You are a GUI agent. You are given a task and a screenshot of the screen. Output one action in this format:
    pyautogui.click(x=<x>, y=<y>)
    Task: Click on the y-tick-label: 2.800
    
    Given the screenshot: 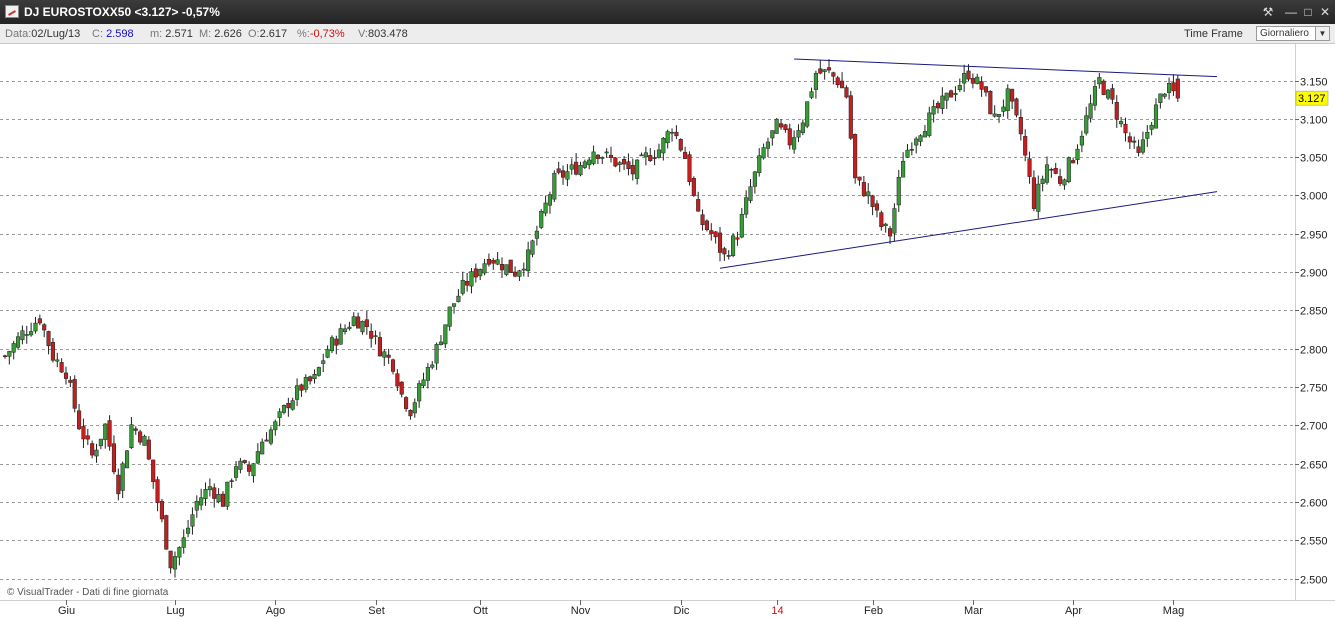 What is the action you would take?
    pyautogui.click(x=1314, y=351)
    